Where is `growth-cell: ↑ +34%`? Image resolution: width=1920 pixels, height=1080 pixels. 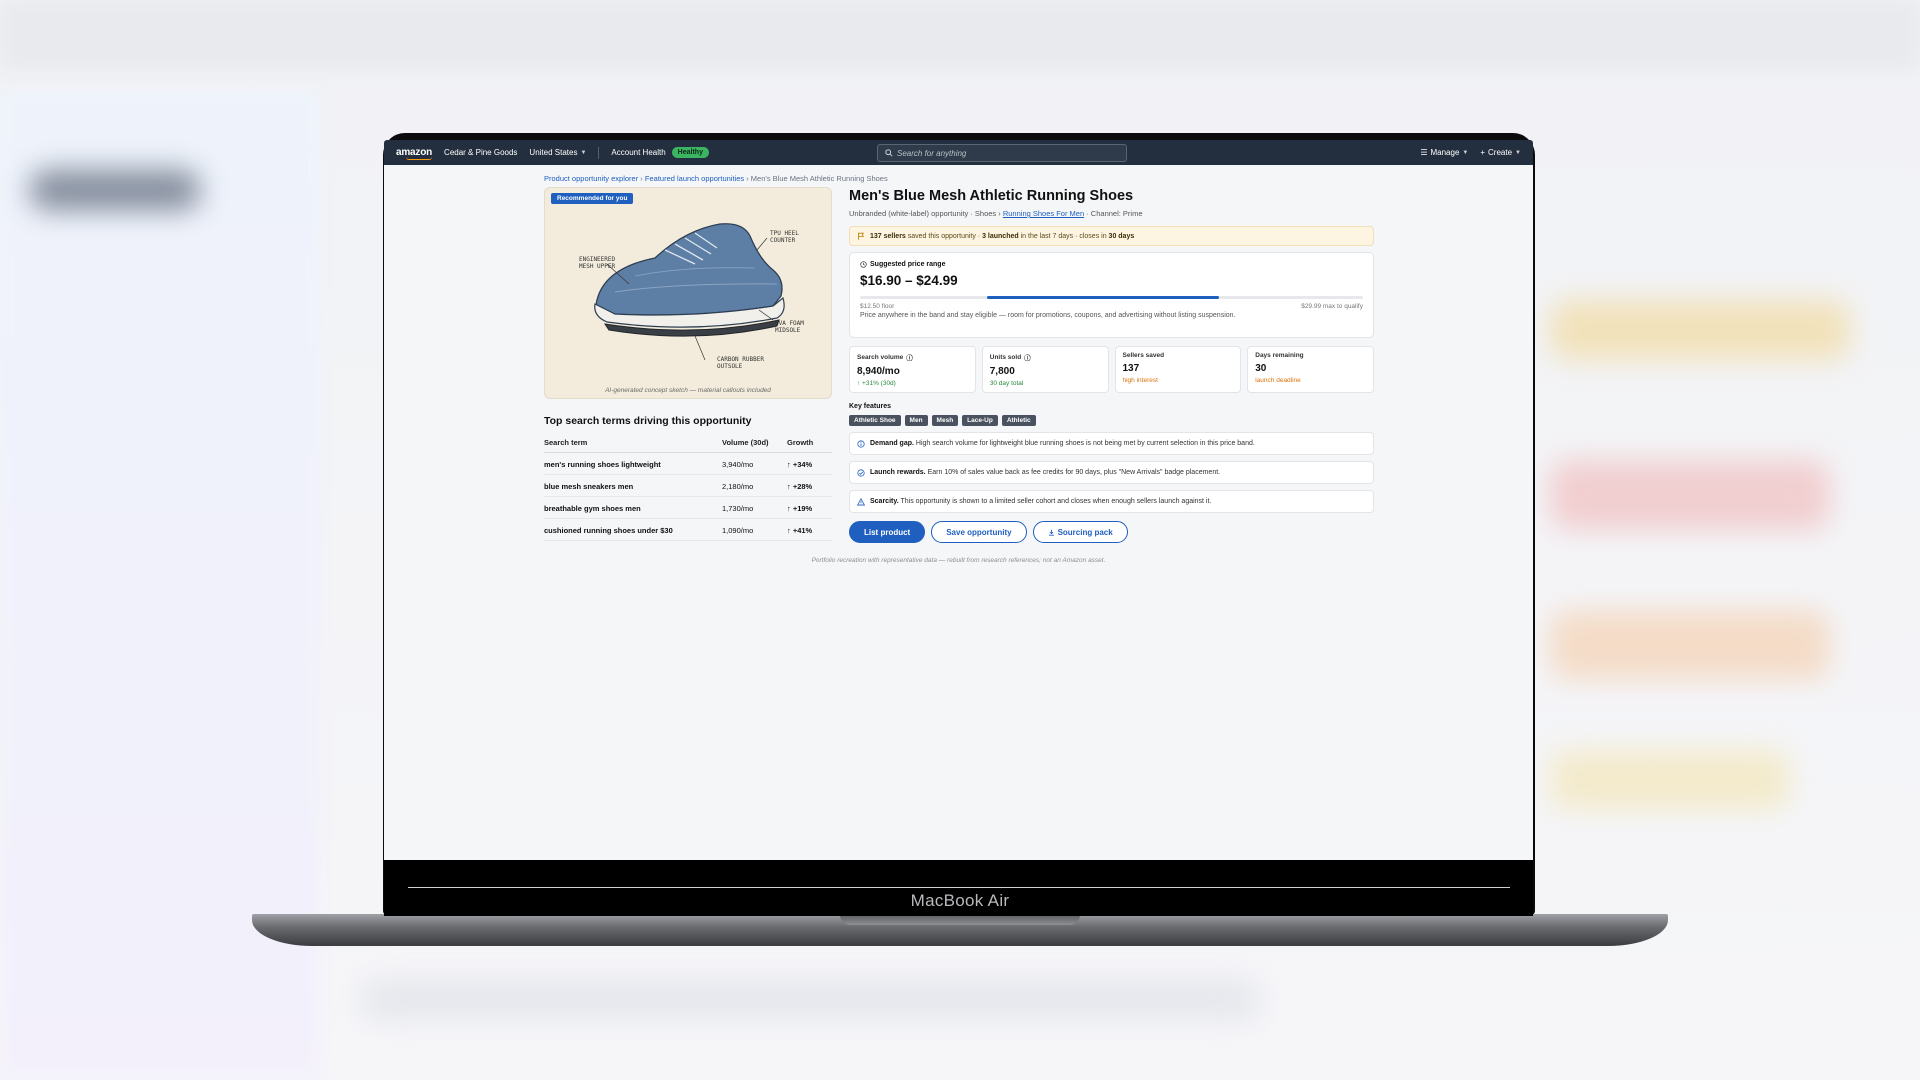
growth-cell: ↑ +34% is located at coordinates (809, 463).